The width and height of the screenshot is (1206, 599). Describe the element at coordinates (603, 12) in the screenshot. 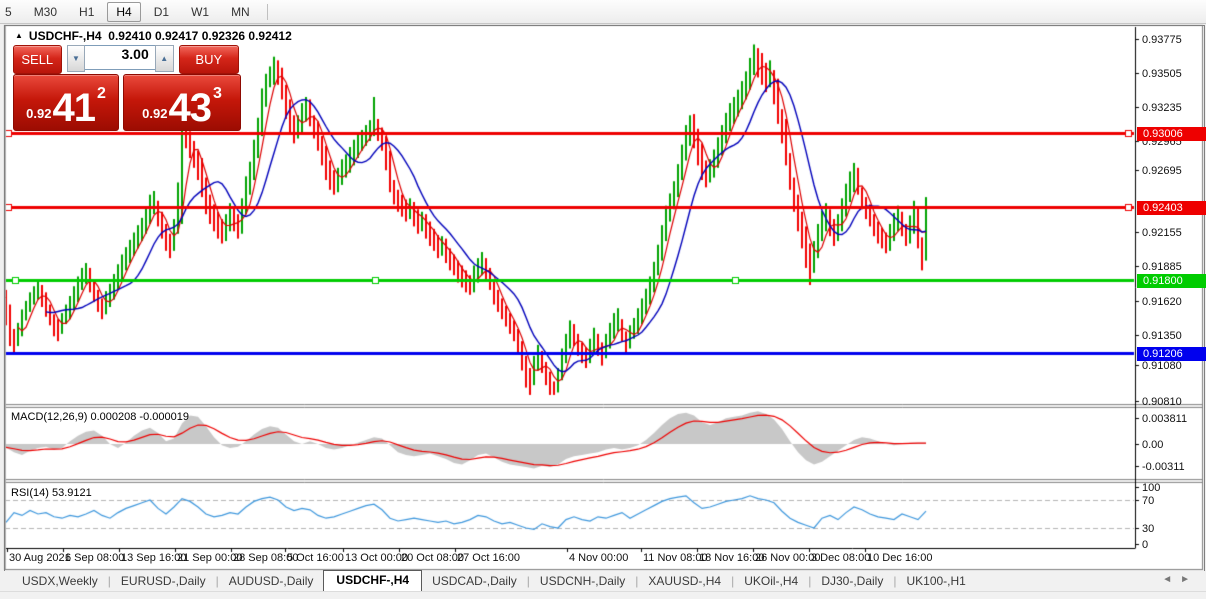

I see `timeframe-toolbar: 5 M30 H1 H4 D1 W1 MN` at that location.